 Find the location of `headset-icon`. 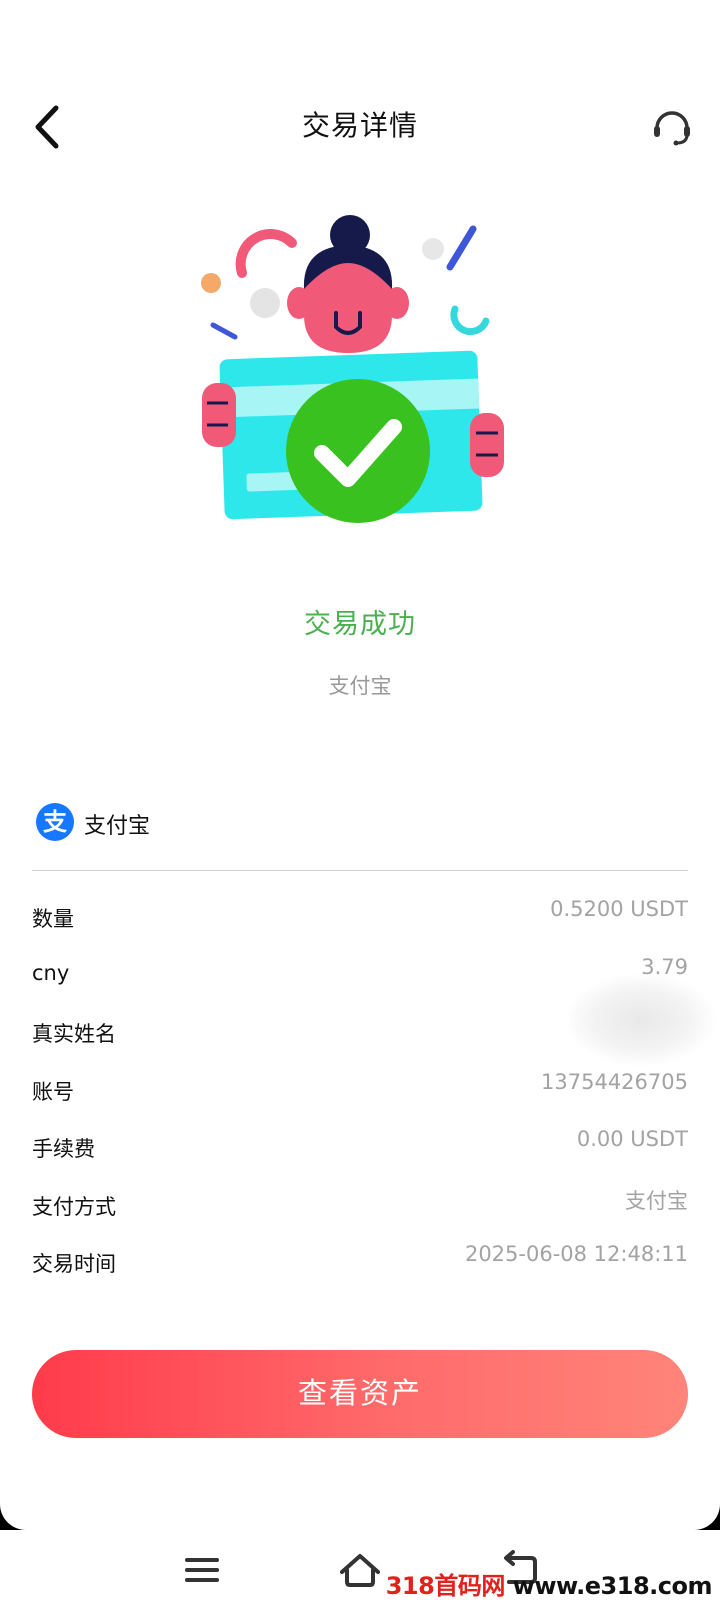

headset-icon is located at coordinates (672, 128).